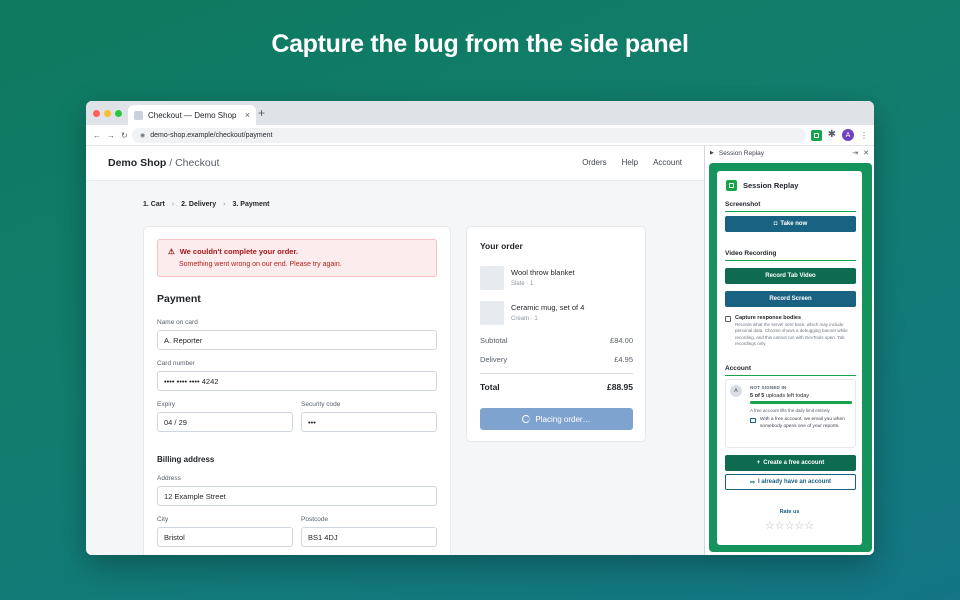 The width and height of the screenshot is (960, 600). What do you see at coordinates (790, 255) in the screenshot?
I see `video-heading: Video Recording` at bounding box center [790, 255].